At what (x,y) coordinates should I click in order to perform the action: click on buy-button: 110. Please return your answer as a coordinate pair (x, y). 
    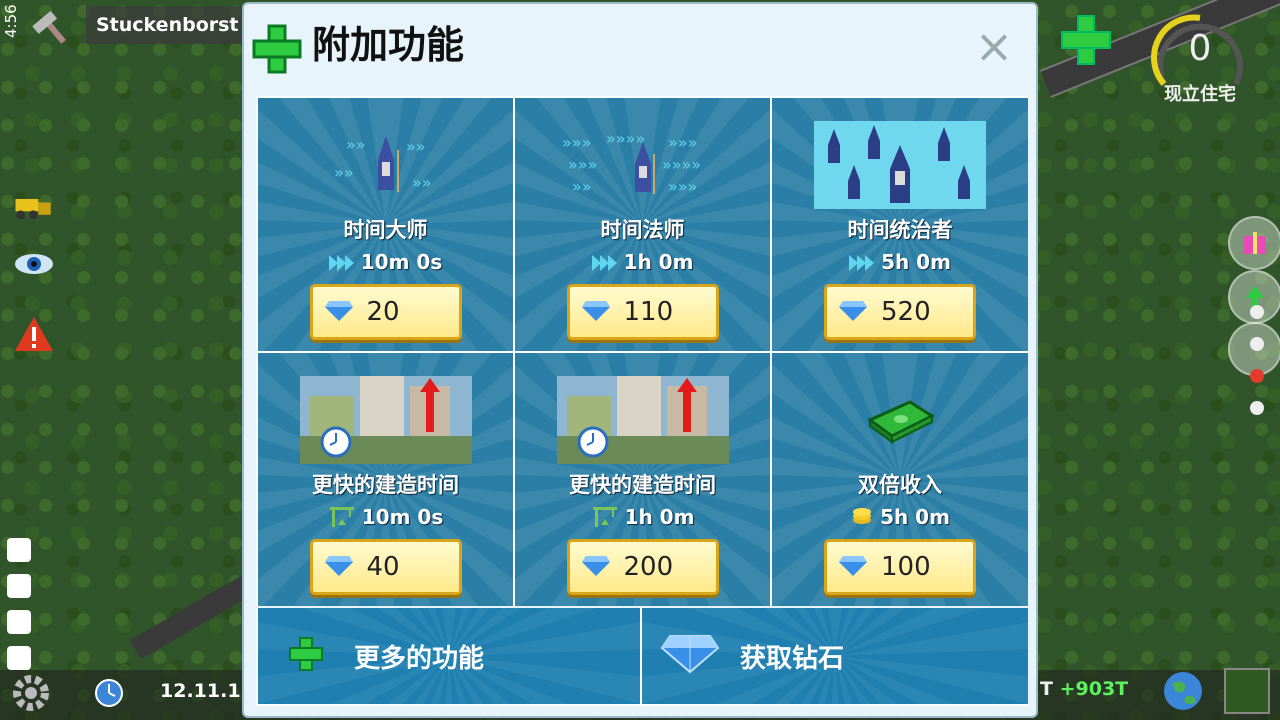
    Looking at the image, I should click on (642, 312).